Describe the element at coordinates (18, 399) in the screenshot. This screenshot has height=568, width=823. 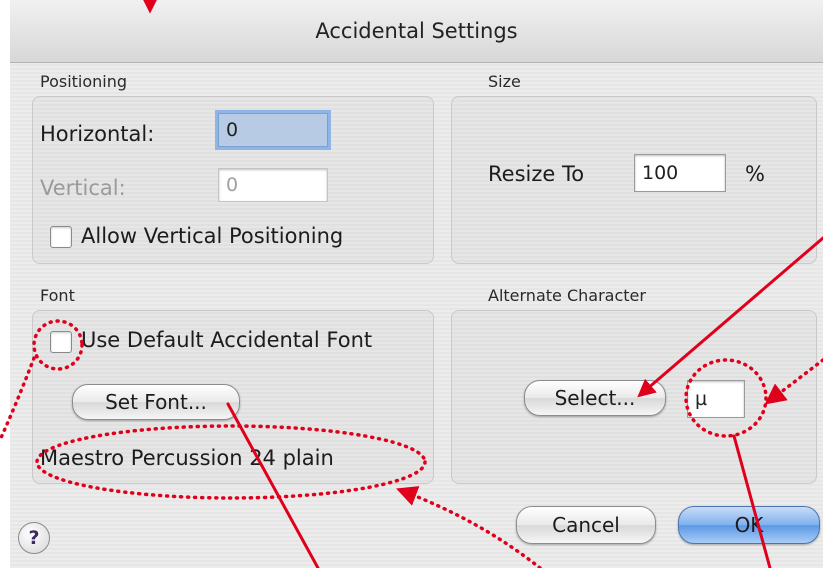
I see `annotation-checkbox-line` at that location.